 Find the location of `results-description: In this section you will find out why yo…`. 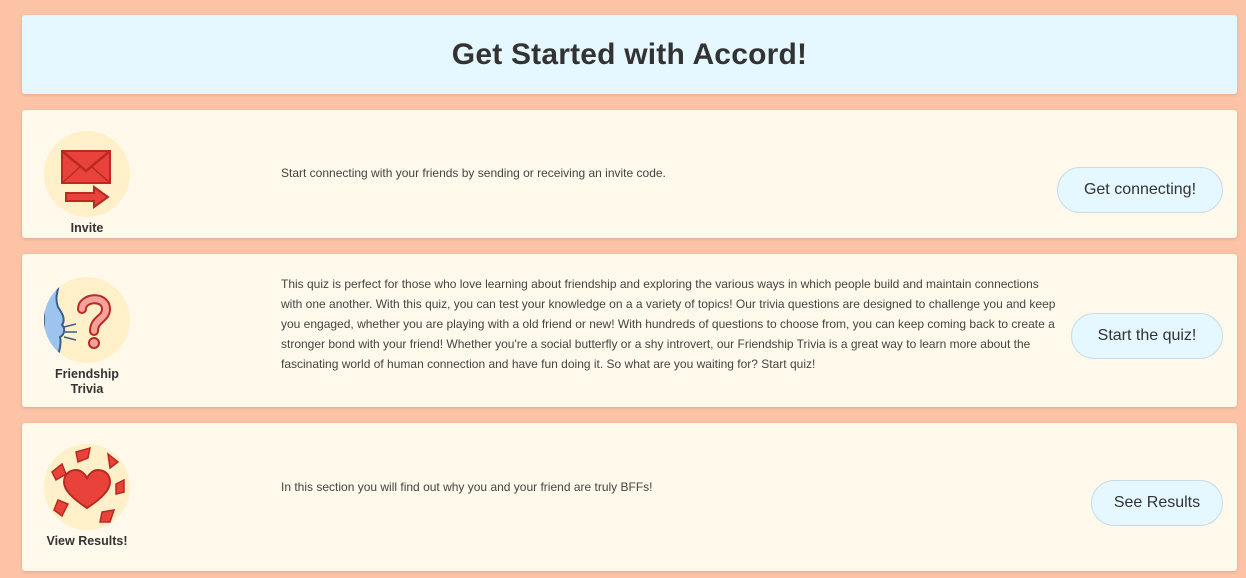

results-description: In this section you will find out why yo… is located at coordinates (467, 487).